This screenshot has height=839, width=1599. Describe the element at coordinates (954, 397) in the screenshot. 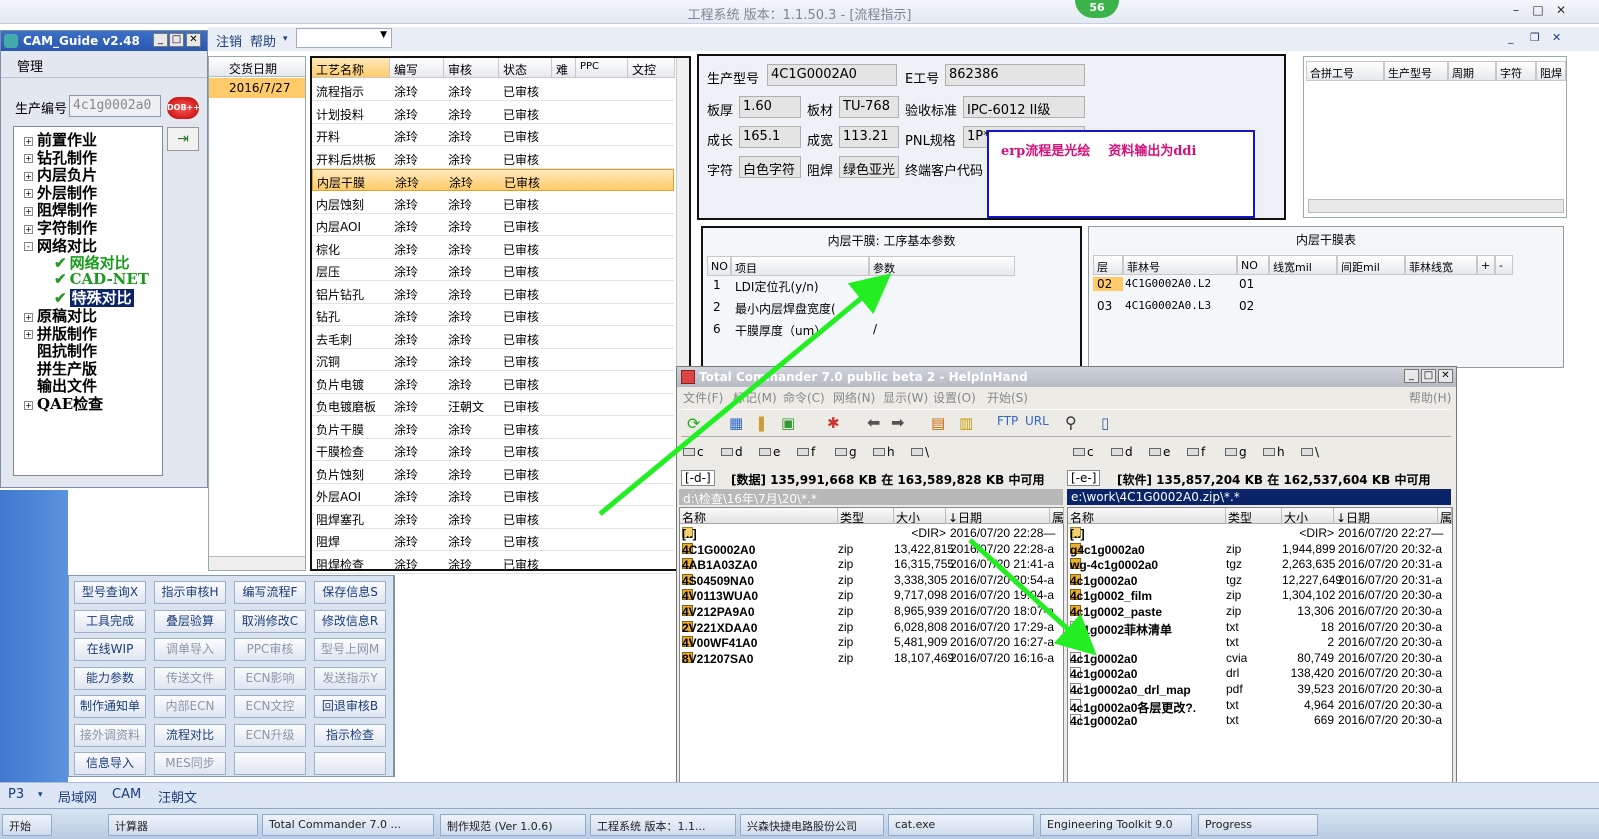

I see `tc-menu-item: 设置(O)` at that location.